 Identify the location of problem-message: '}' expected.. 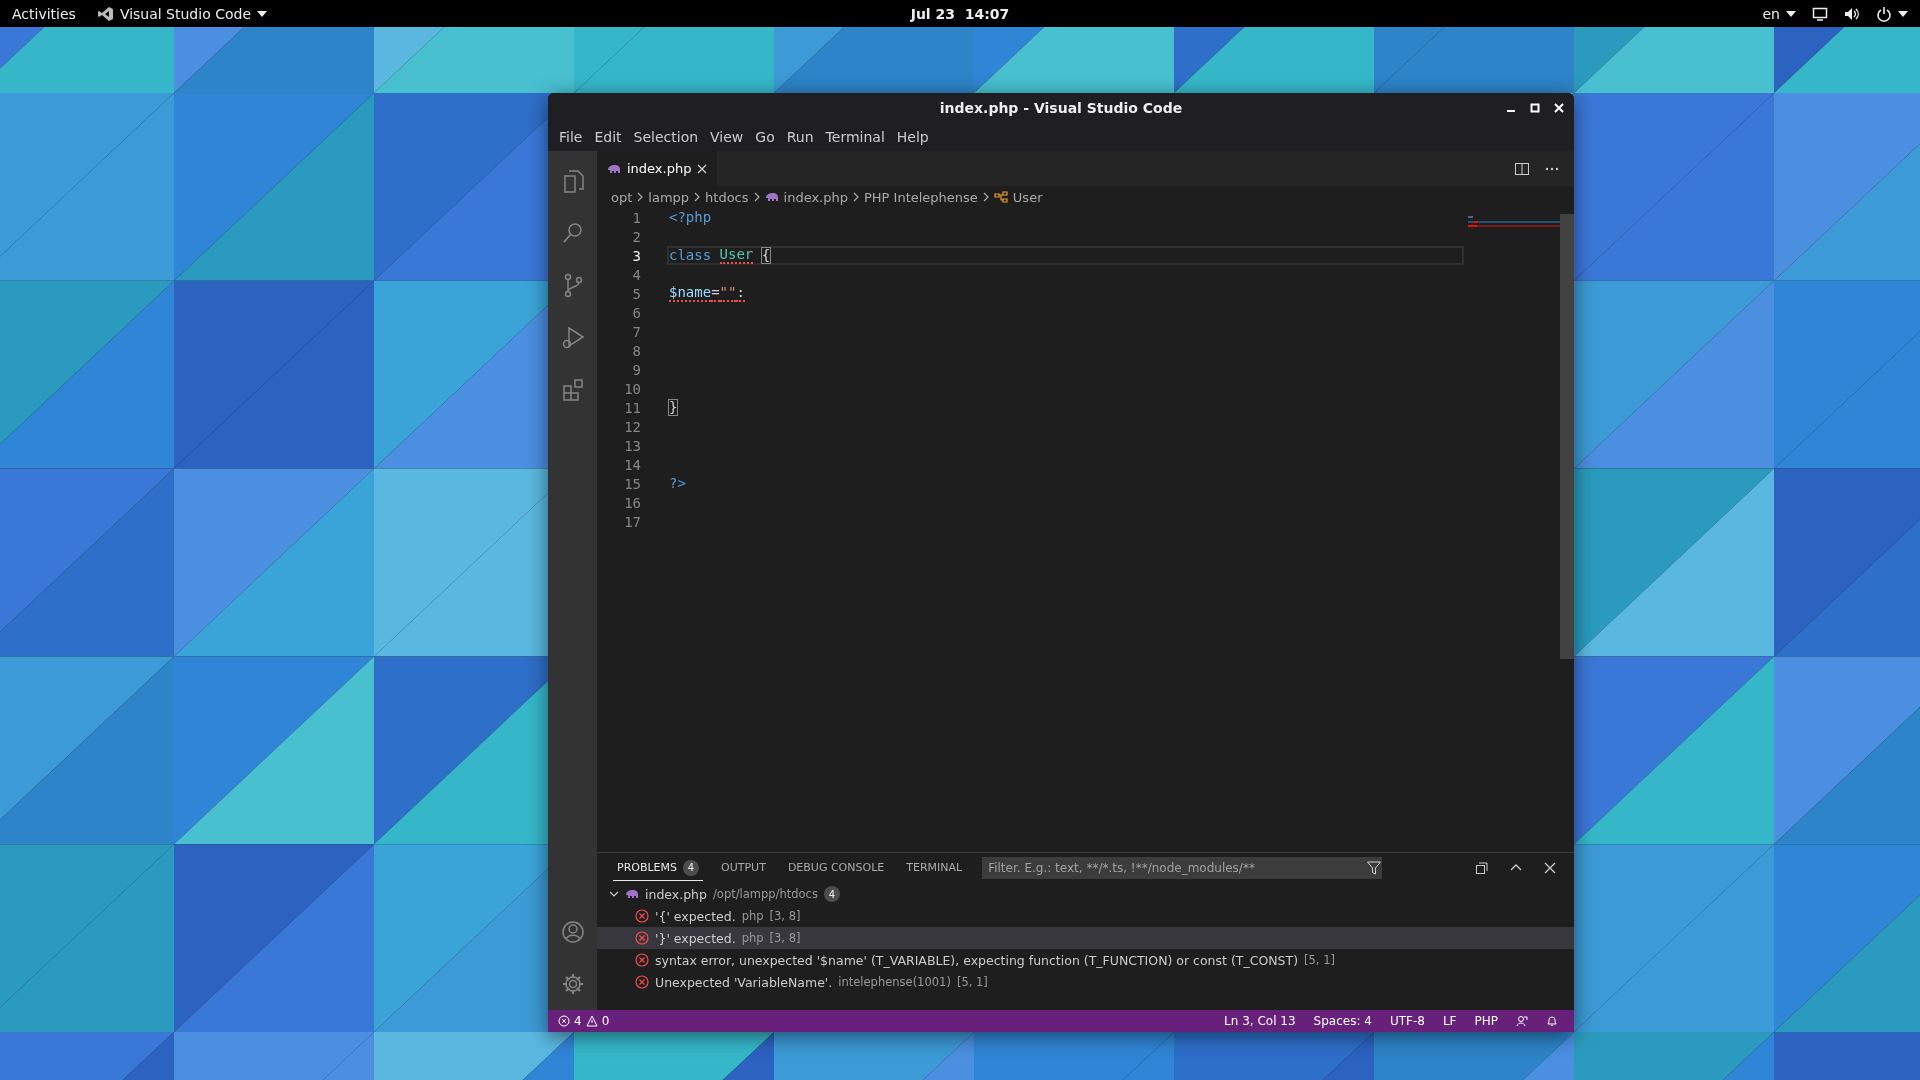
(695, 938).